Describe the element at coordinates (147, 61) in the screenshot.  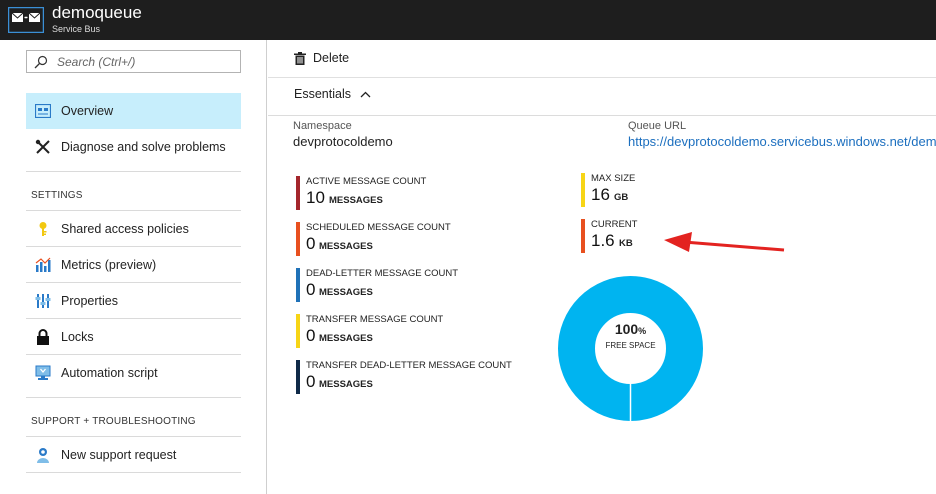
I see `search-input` at that location.